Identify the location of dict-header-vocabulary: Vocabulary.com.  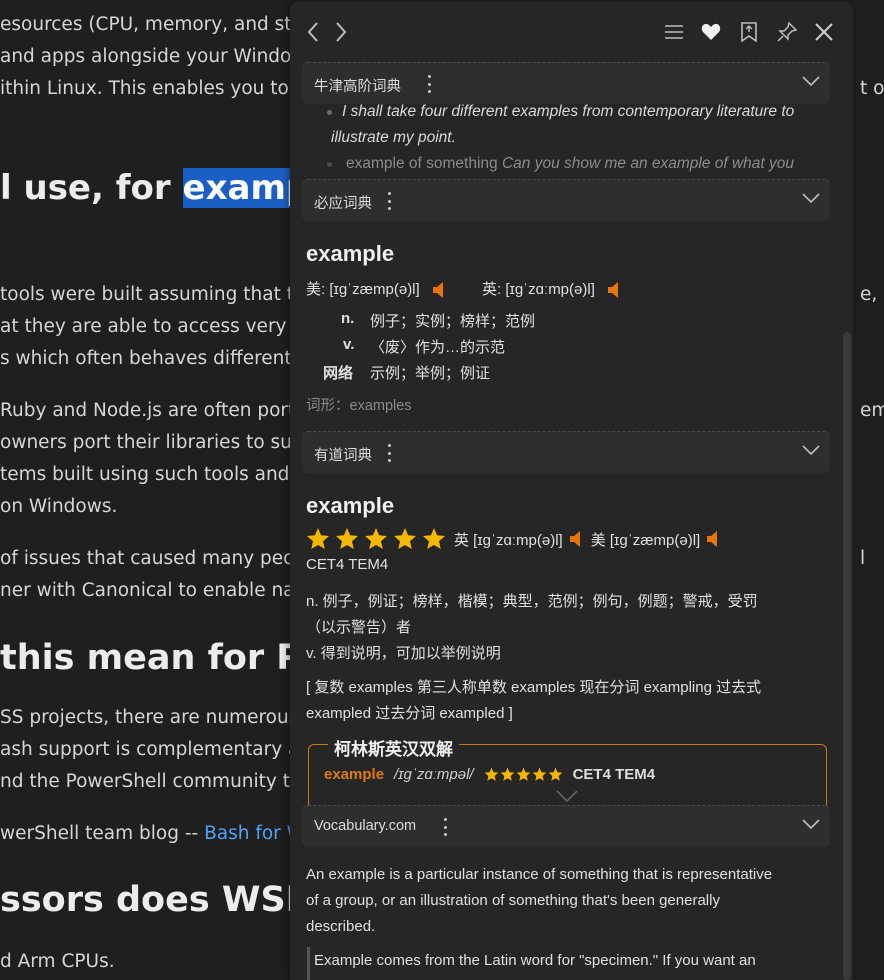
(566, 826).